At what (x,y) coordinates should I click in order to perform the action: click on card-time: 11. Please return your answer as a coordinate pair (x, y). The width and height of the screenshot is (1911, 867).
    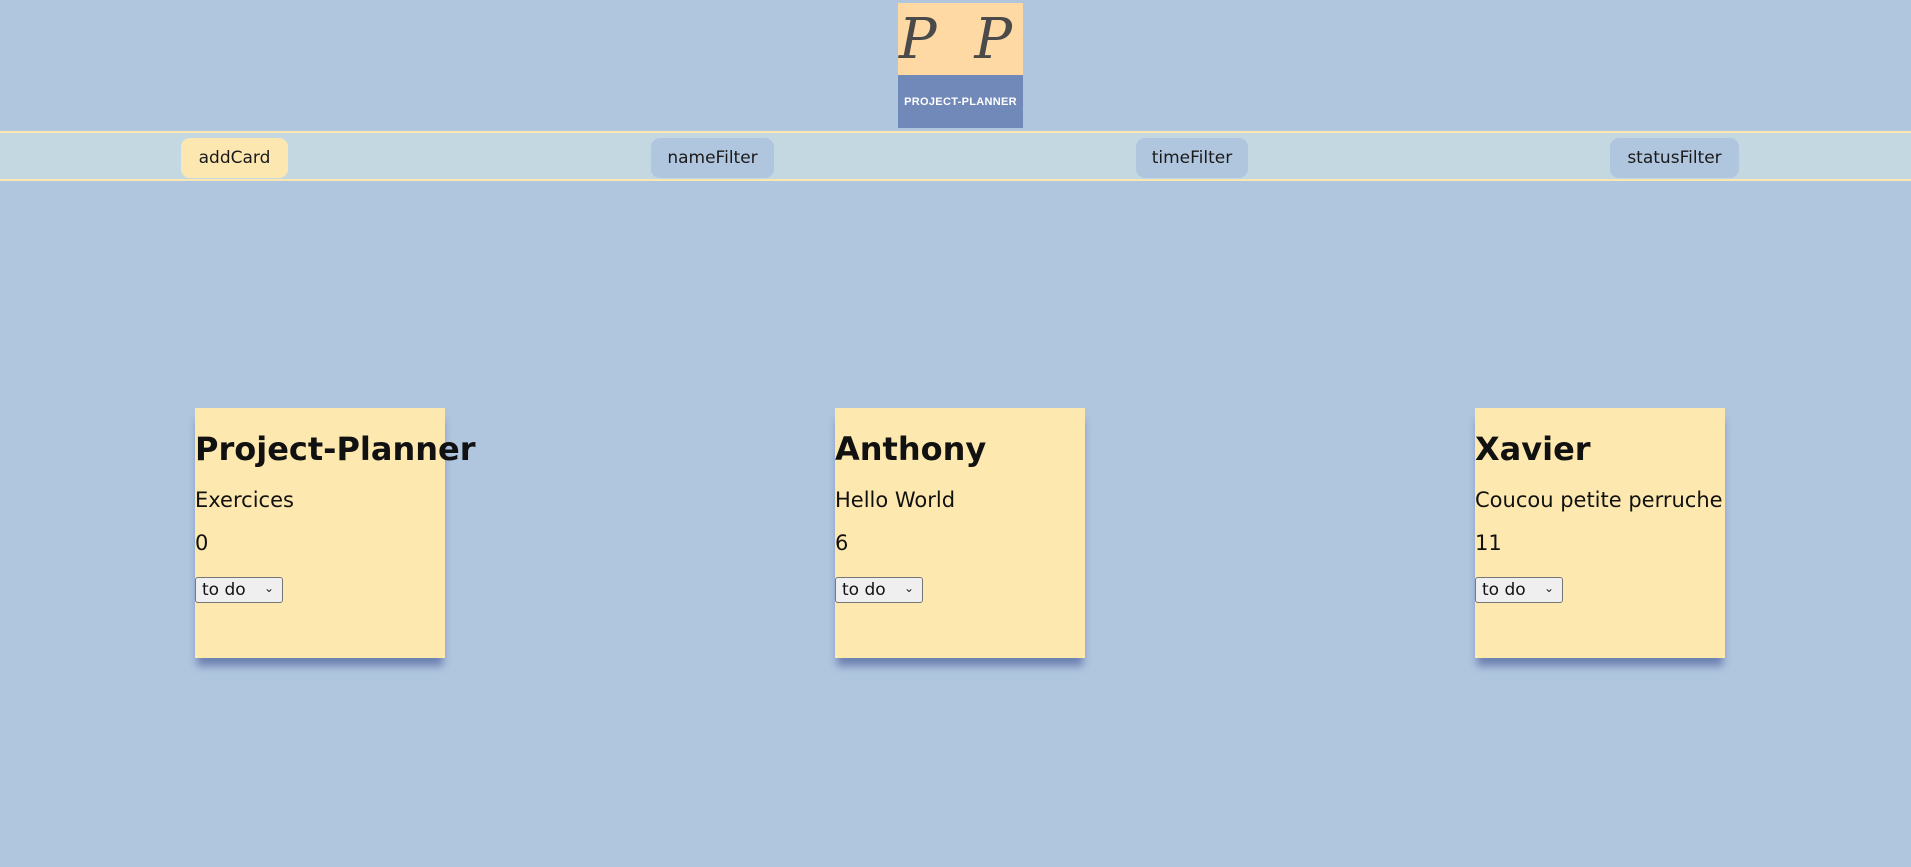
    Looking at the image, I should click on (1488, 543).